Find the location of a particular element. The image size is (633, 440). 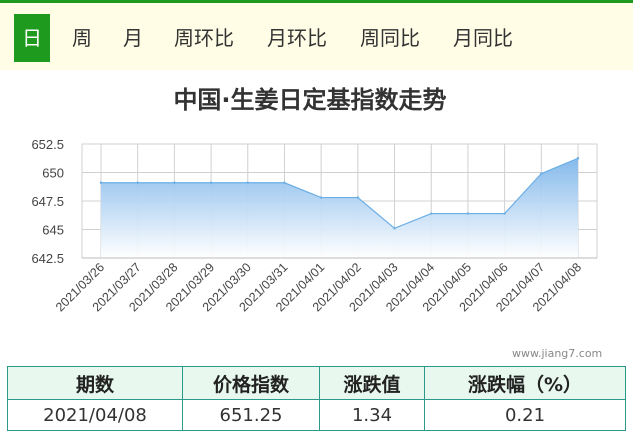

y-tick-label: 652.5 is located at coordinates (47, 144).